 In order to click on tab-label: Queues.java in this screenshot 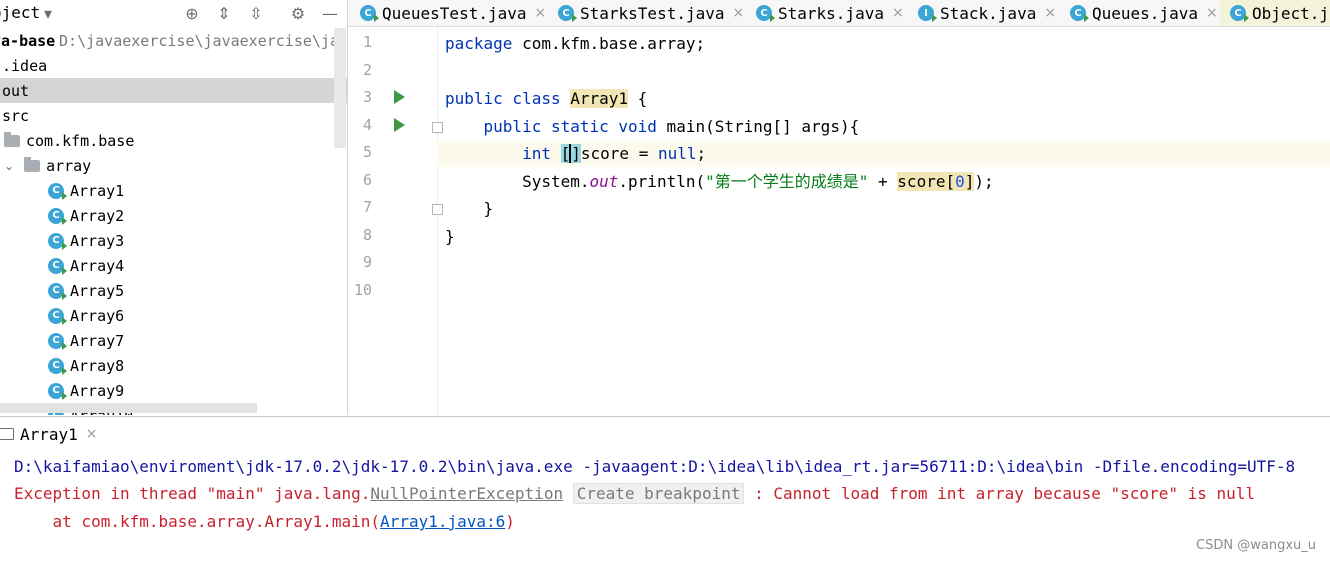, I will do `click(1145, 13)`.